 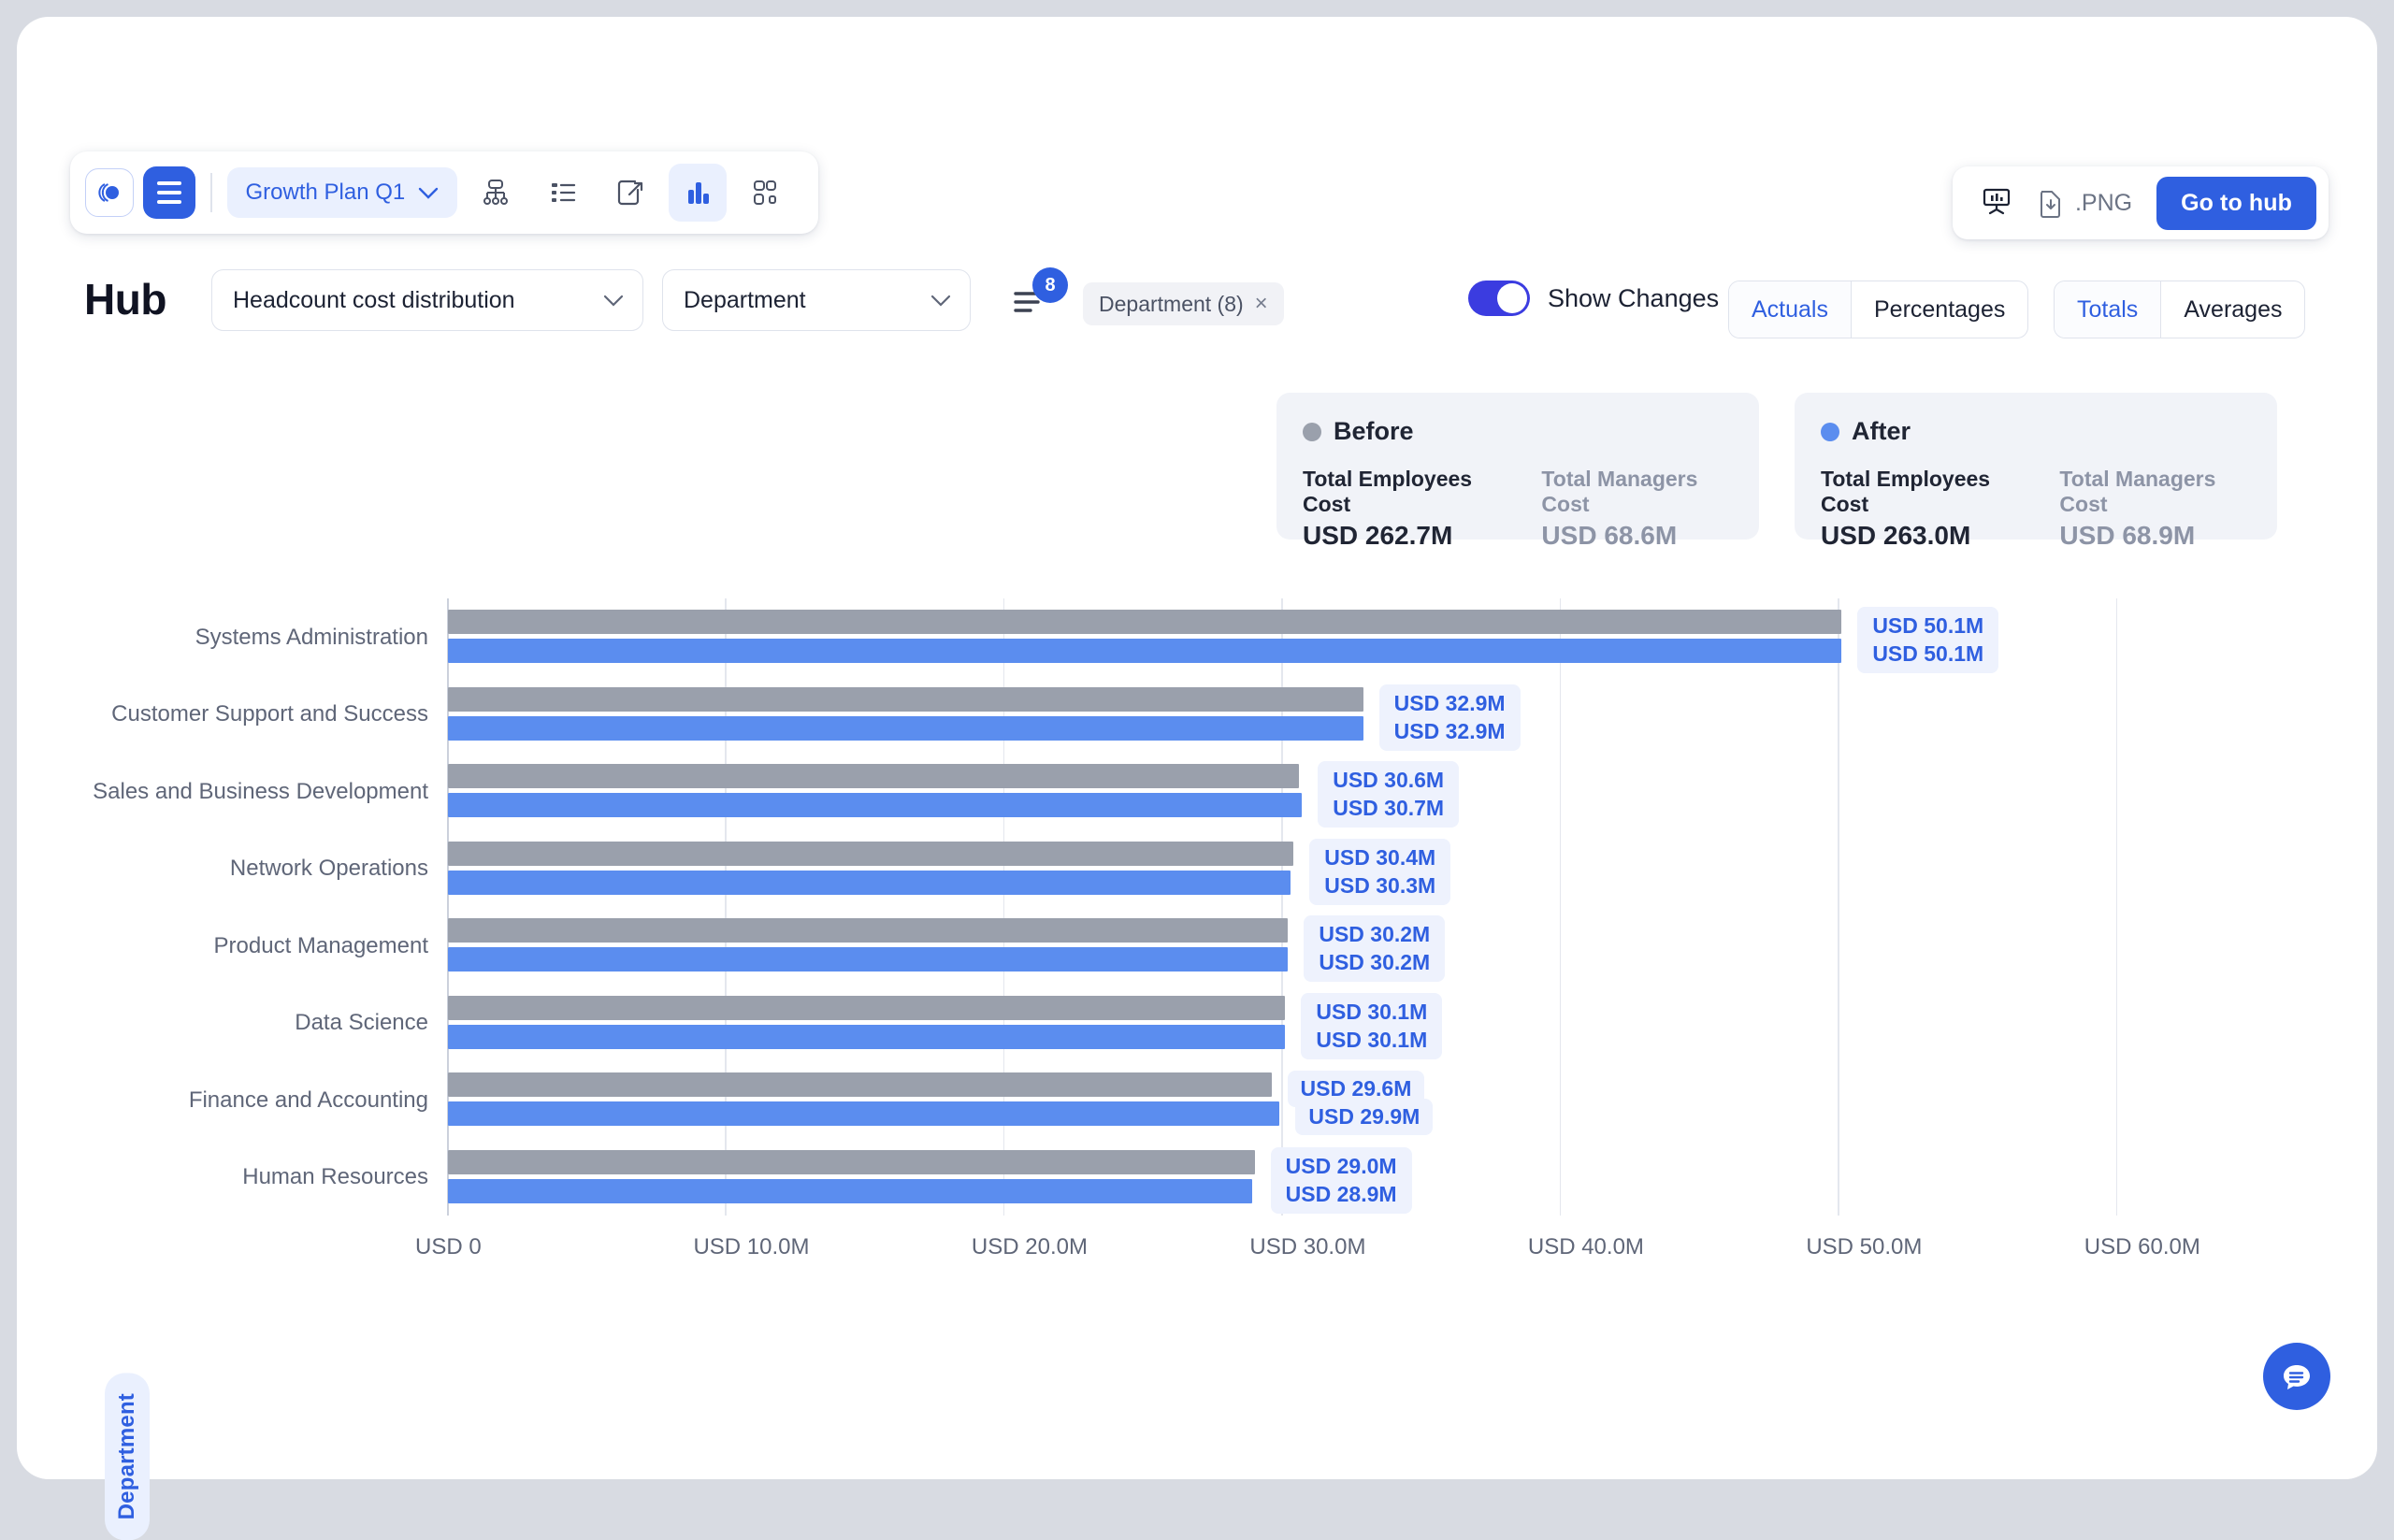 I want to click on scenario-icon, so click(x=630, y=193).